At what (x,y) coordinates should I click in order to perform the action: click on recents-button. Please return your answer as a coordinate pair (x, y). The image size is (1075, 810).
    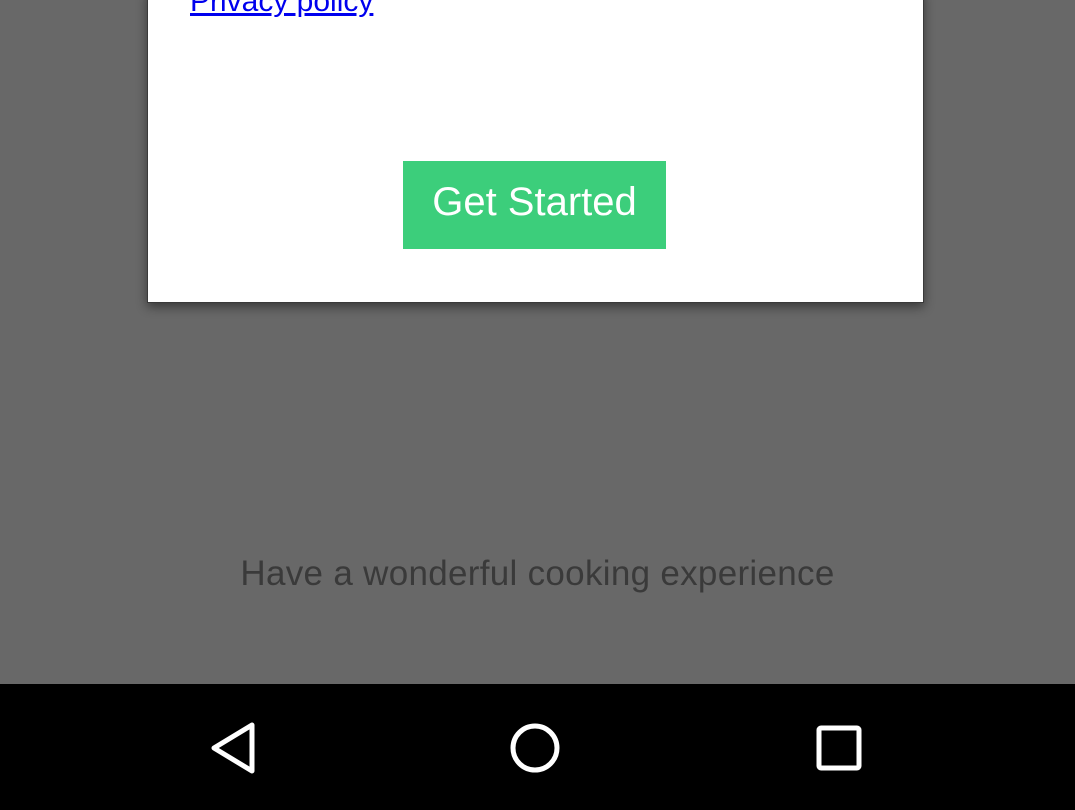
    Looking at the image, I should click on (839, 748).